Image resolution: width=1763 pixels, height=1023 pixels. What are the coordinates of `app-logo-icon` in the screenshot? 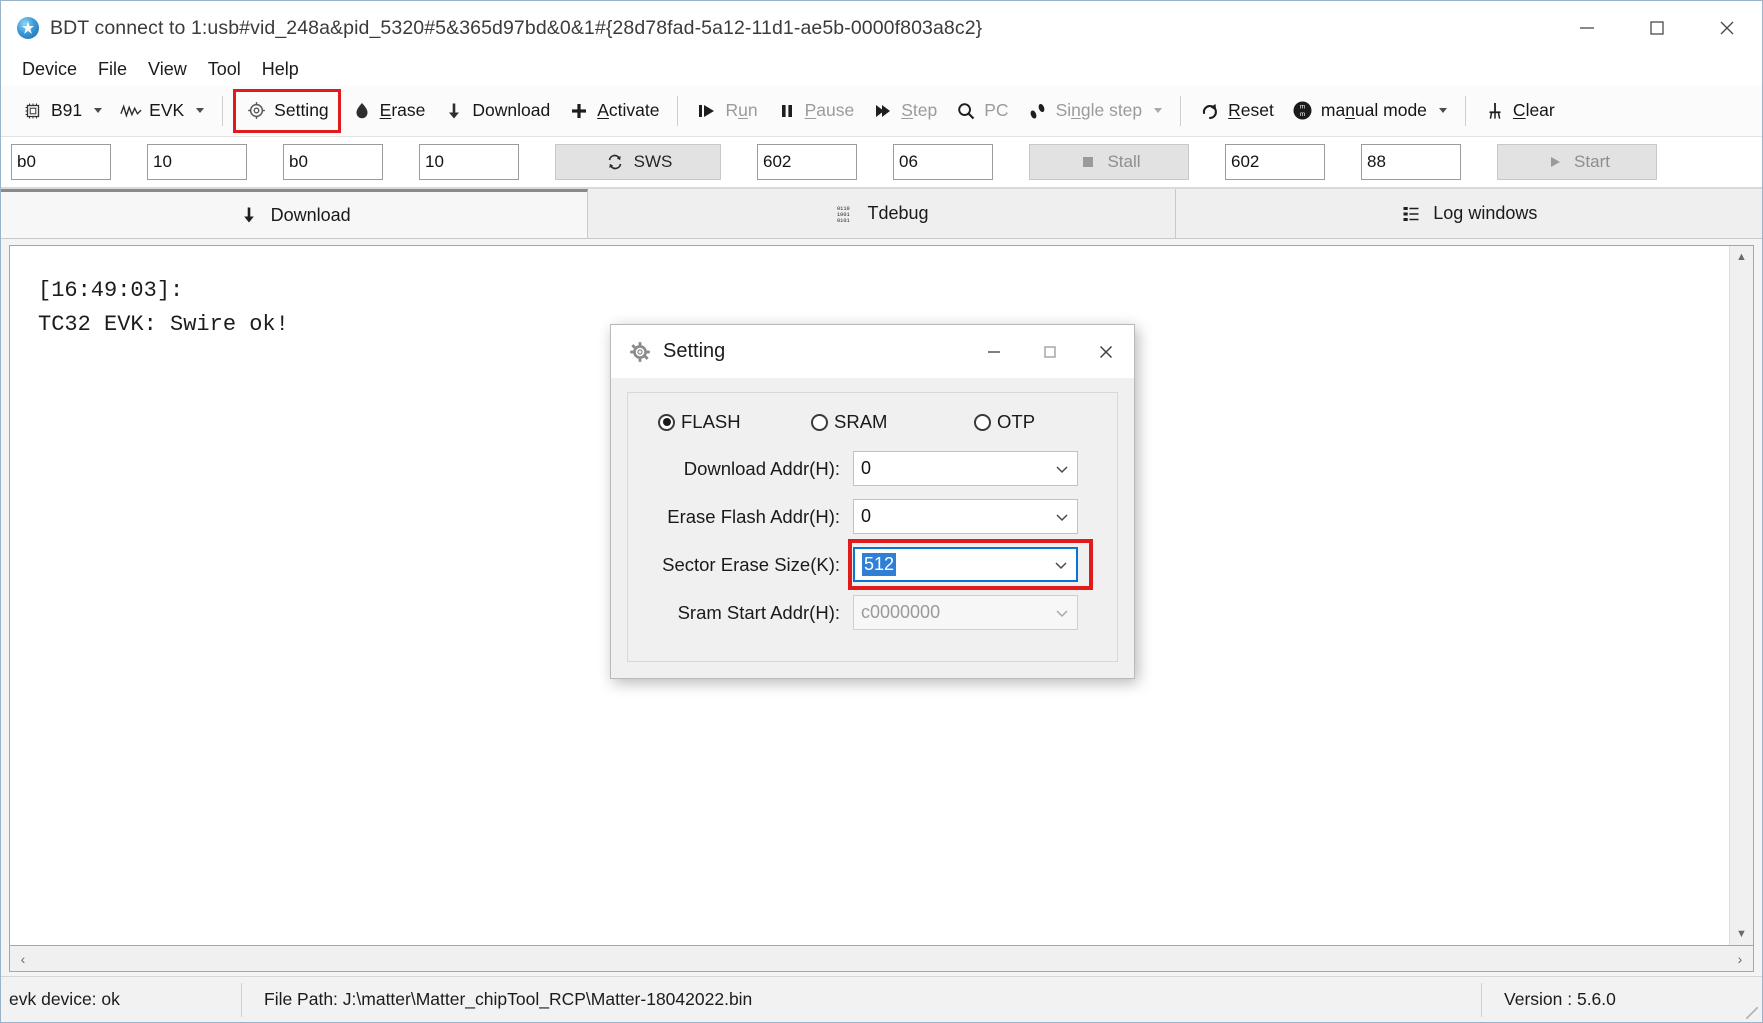 It's located at (28, 28).